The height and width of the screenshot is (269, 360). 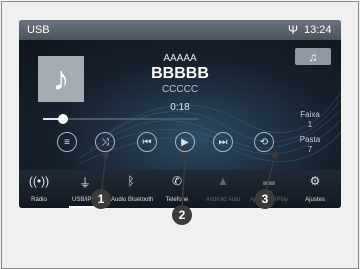 I want to click on callout-2: 2, so click(x=182, y=215).